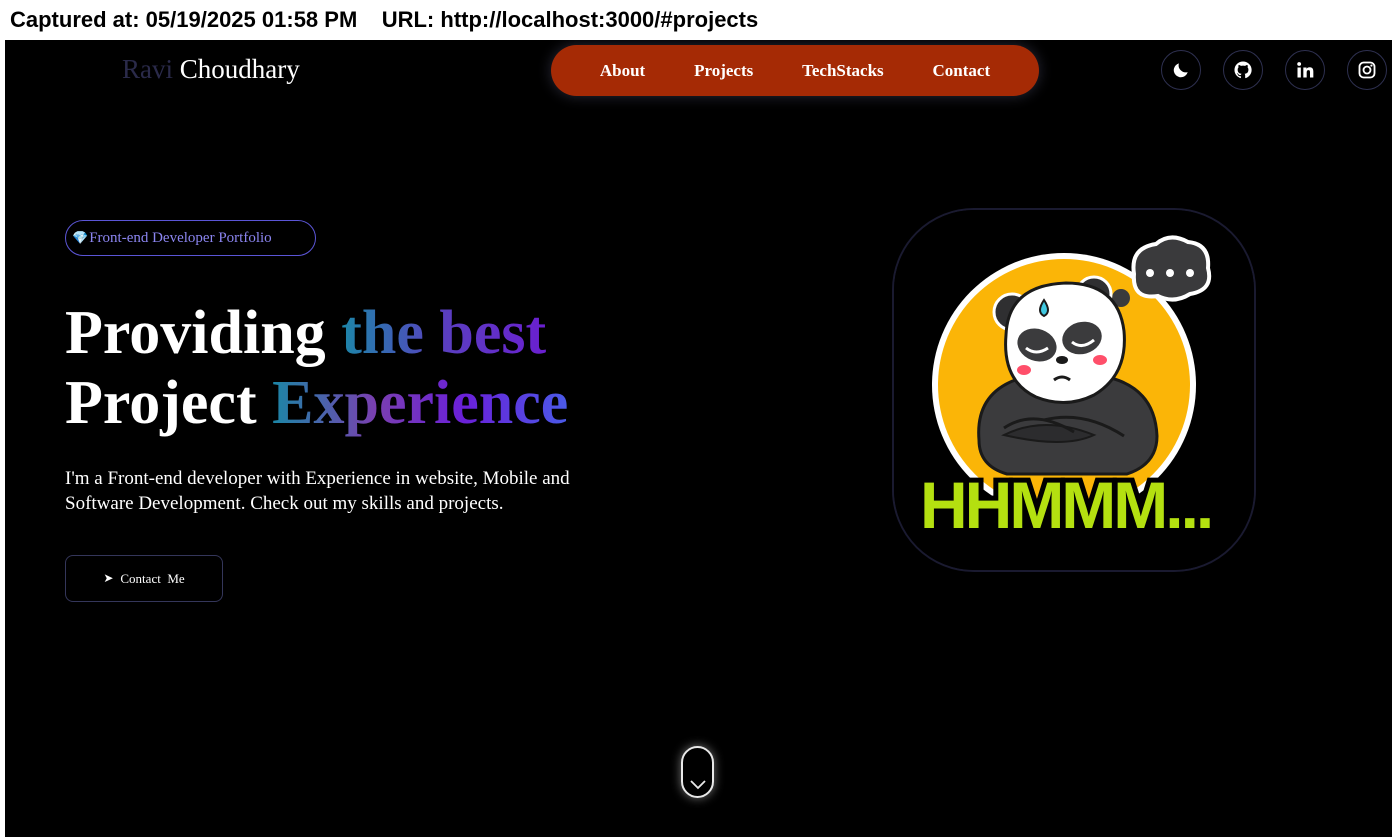 The height and width of the screenshot is (837, 1392). I want to click on nav-projects: Projects, so click(723, 71).